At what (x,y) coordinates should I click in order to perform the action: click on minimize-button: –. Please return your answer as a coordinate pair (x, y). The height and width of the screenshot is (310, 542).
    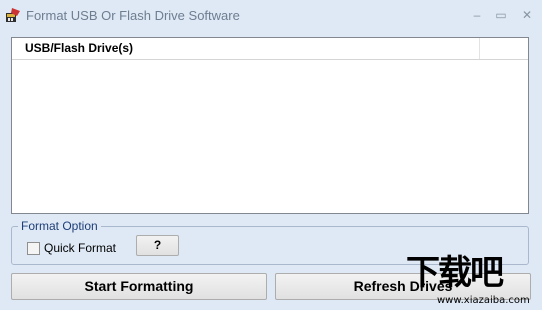
    Looking at the image, I should click on (477, 15).